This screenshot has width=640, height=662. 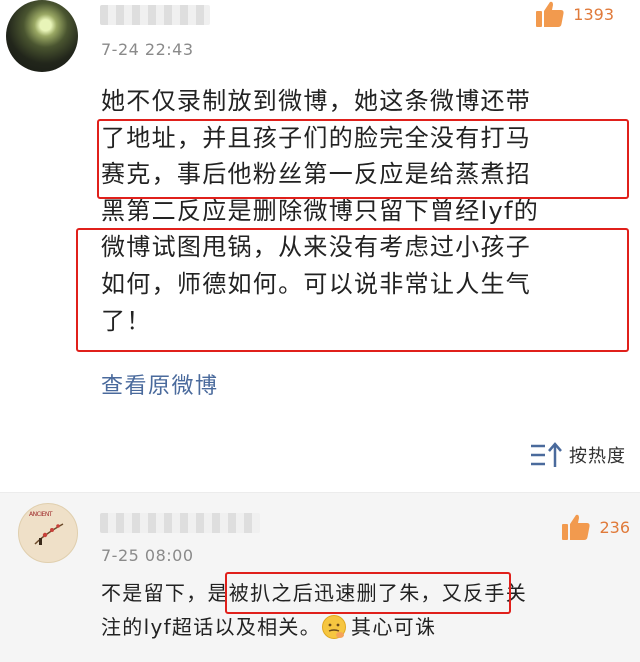 I want to click on plum-branch-icon, so click(x=49, y=534).